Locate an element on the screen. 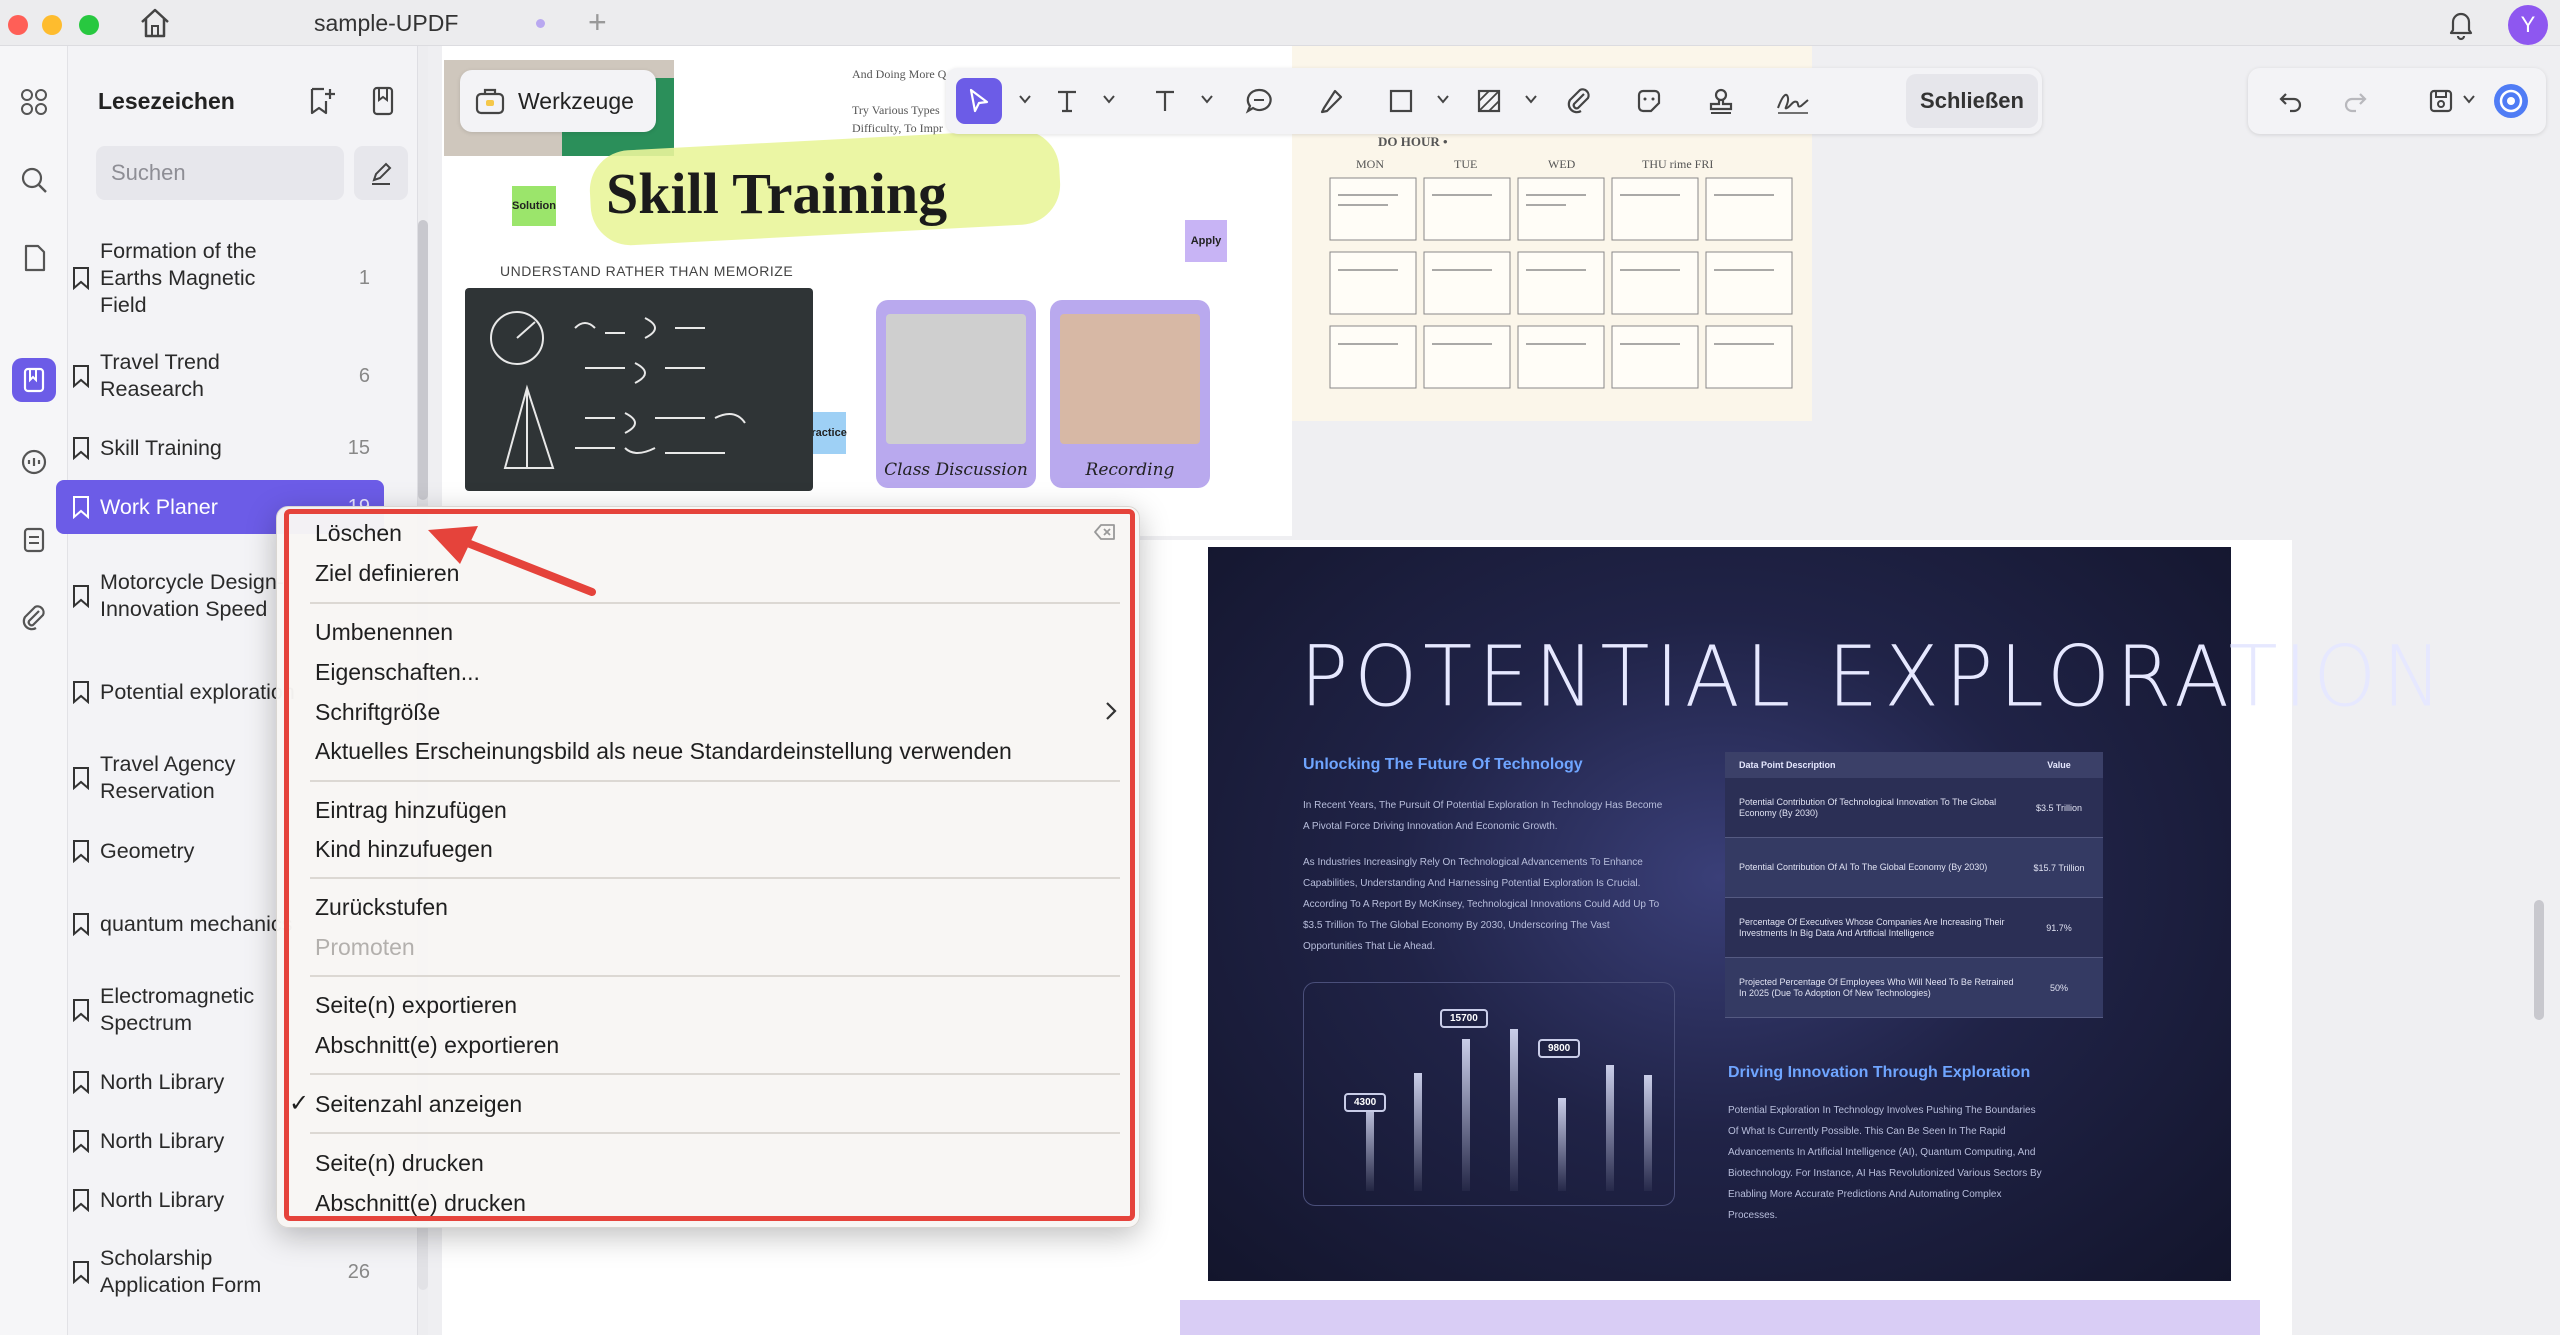  text-tool-icon is located at coordinates (1067, 101).